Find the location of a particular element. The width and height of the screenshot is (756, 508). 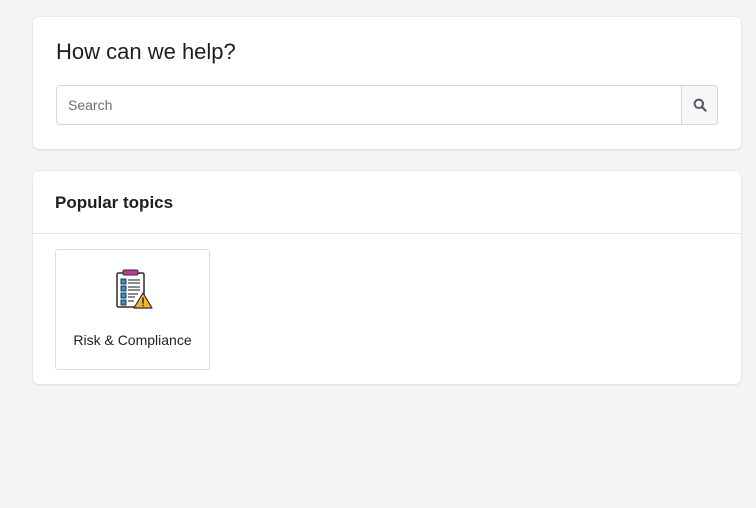

topic-tile-risk-compliance: Risk & Compliance is located at coordinates (132, 309).